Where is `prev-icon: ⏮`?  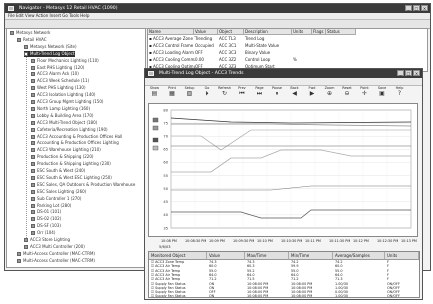
prev-icon: ⏮ is located at coordinates (242, 93).